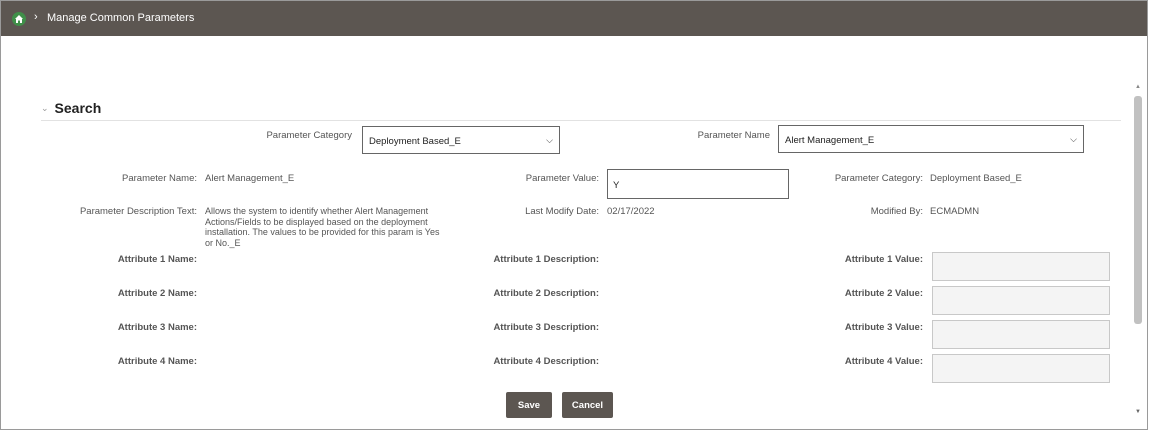 Image resolution: width=1150 pixels, height=432 pixels. I want to click on breadcrumb-page: Manage Common Parameters, so click(121, 18).